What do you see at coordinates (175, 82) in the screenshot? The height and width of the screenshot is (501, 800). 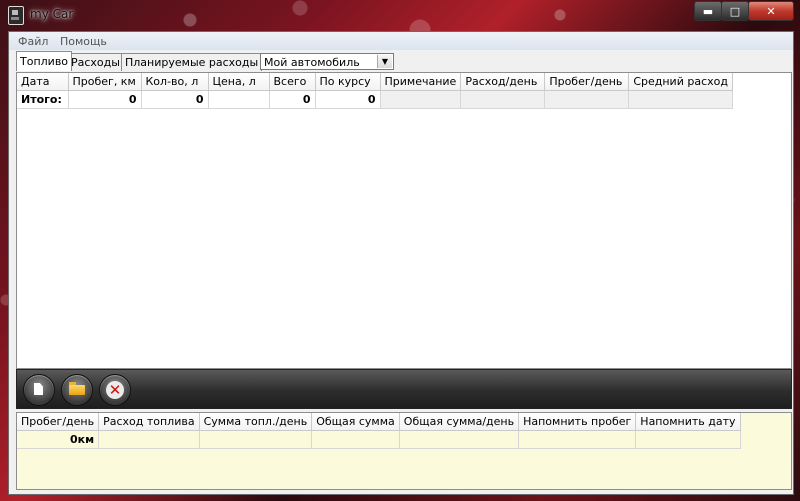 I see `fuel-column-header-2: Кол-во, л` at bounding box center [175, 82].